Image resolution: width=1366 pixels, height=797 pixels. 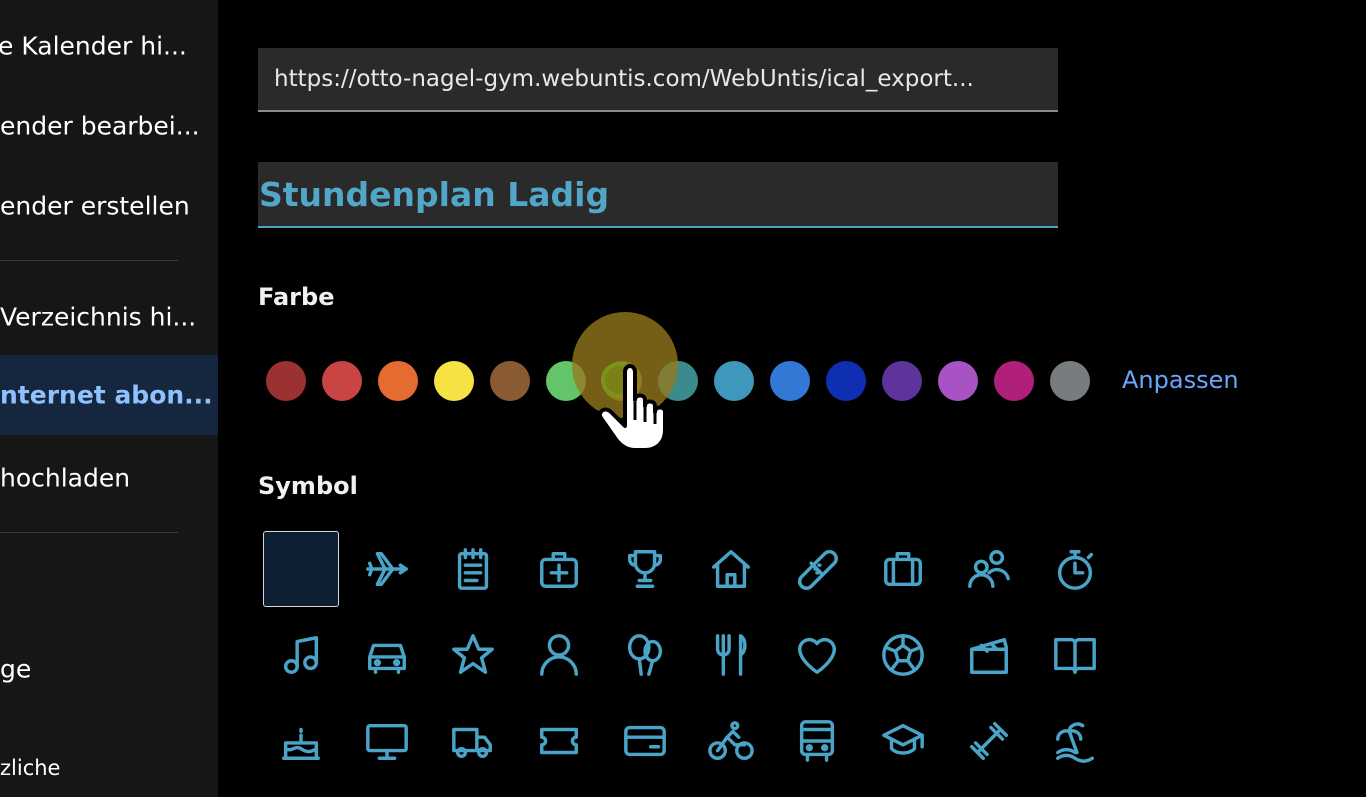 I want to click on calendar-url-field, so click(x=658, y=80).